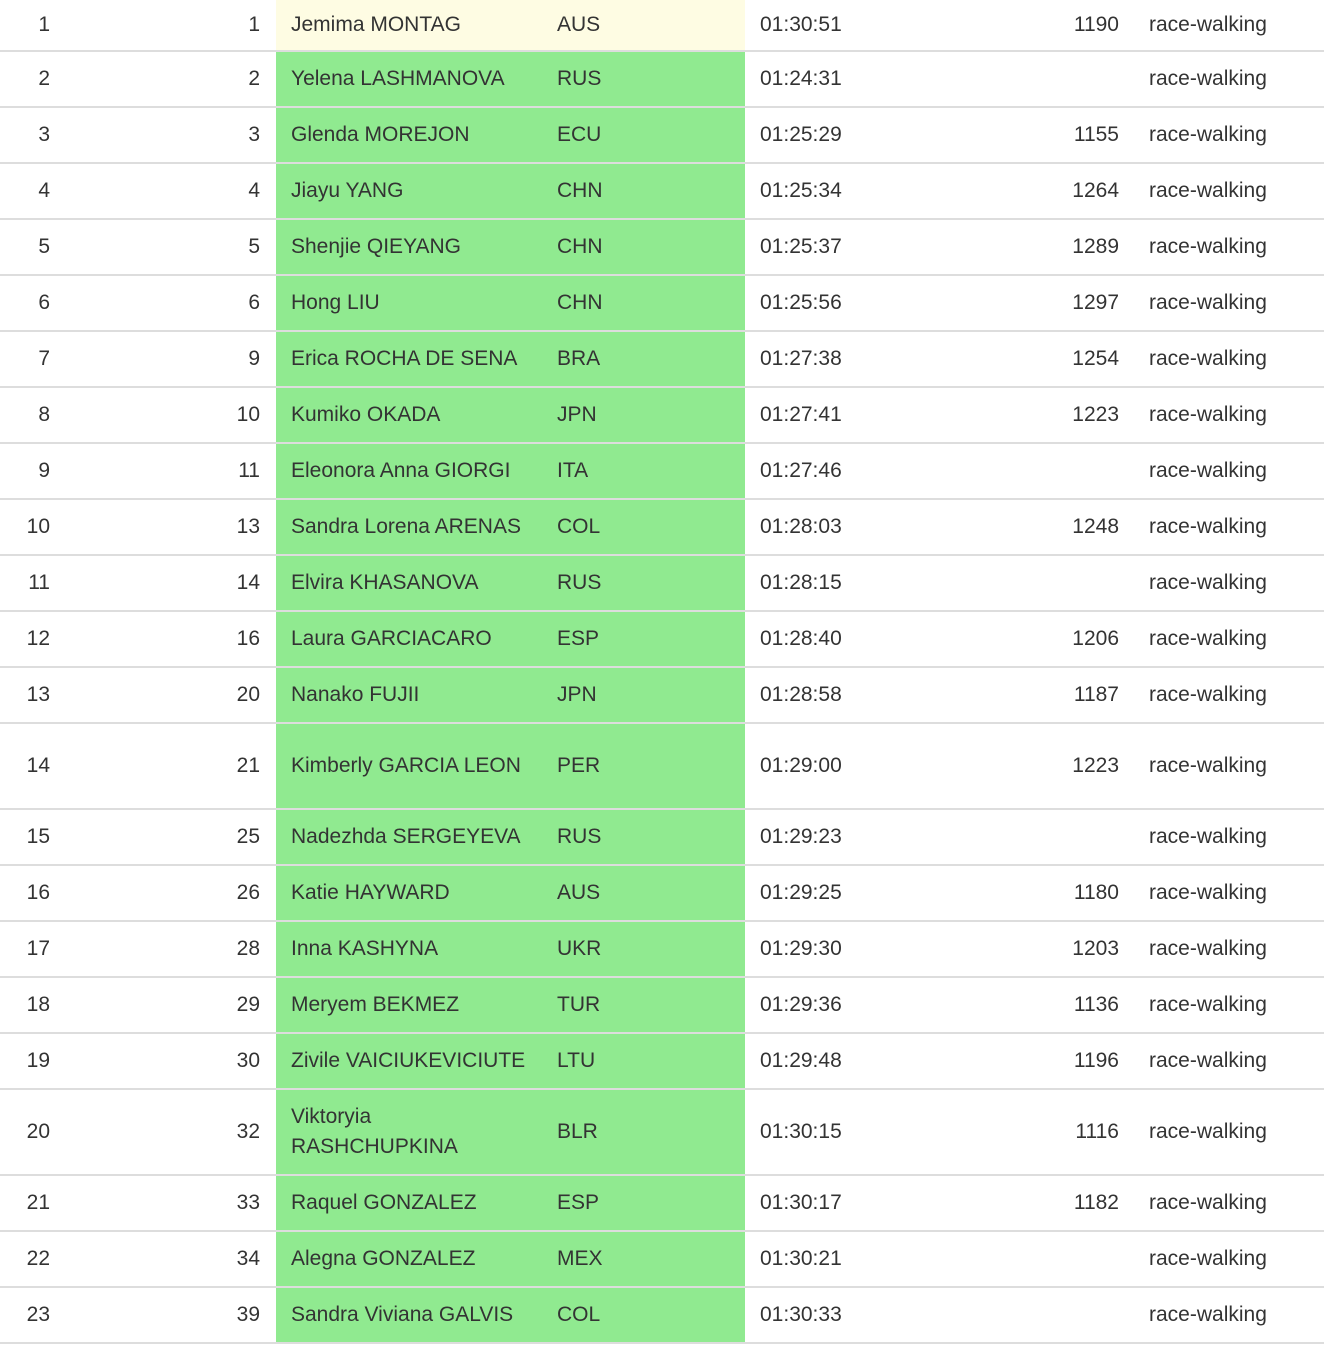 This screenshot has height=1346, width=1324. Describe the element at coordinates (1047, 303) in the screenshot. I see `points-cell: 1297` at that location.